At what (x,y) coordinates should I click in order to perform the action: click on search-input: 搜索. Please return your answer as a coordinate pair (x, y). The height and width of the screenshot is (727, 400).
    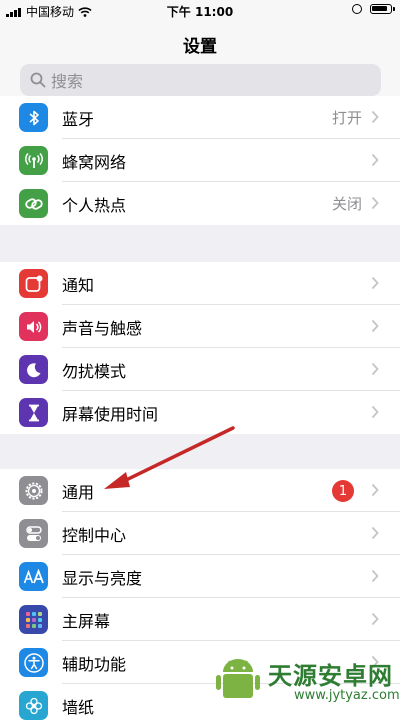
    Looking at the image, I should click on (200, 80).